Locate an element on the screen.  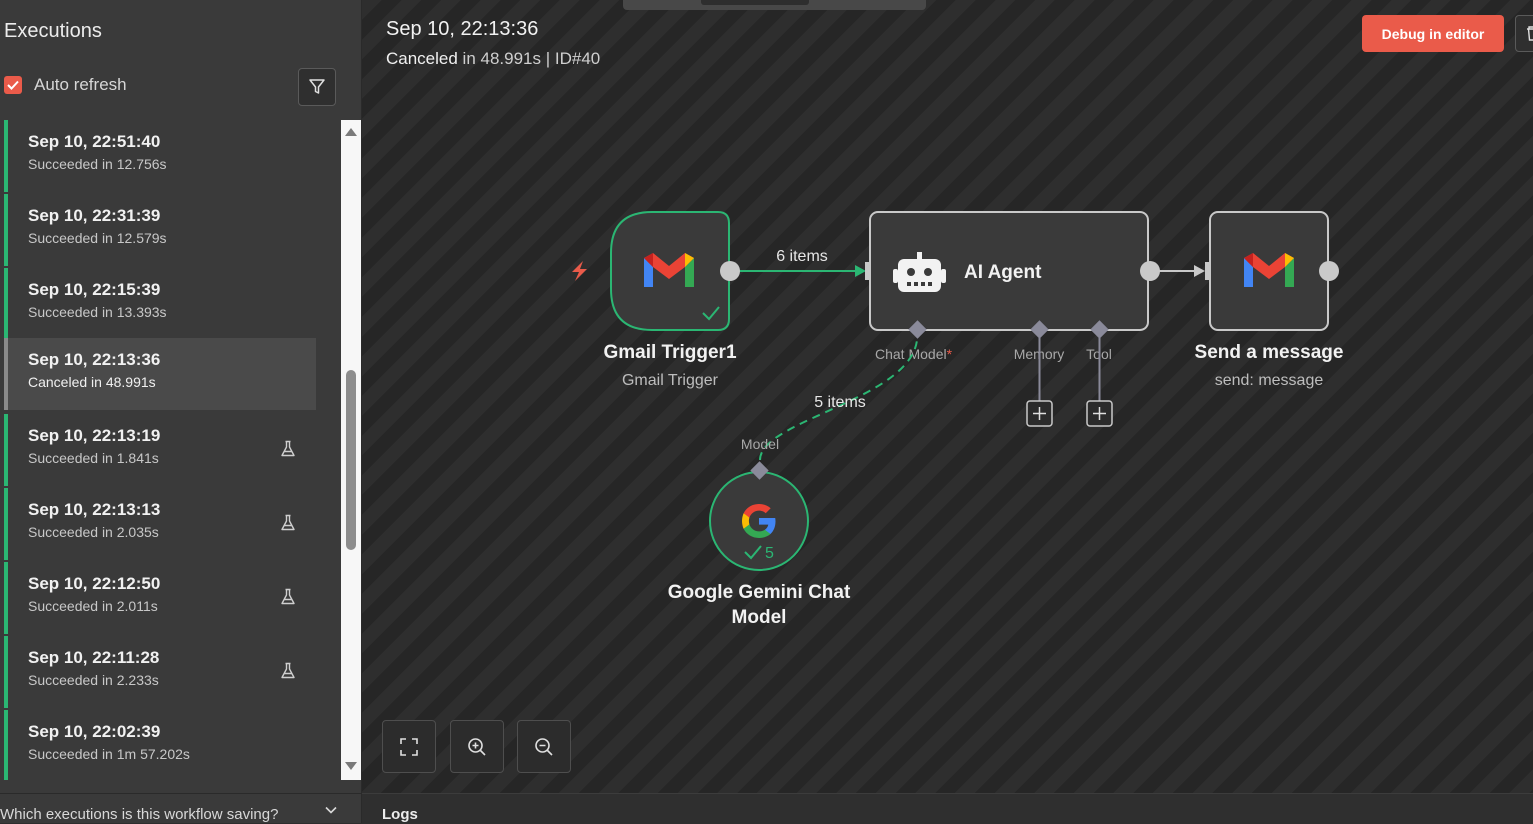
add-memory-button is located at coordinates (1039, 413).